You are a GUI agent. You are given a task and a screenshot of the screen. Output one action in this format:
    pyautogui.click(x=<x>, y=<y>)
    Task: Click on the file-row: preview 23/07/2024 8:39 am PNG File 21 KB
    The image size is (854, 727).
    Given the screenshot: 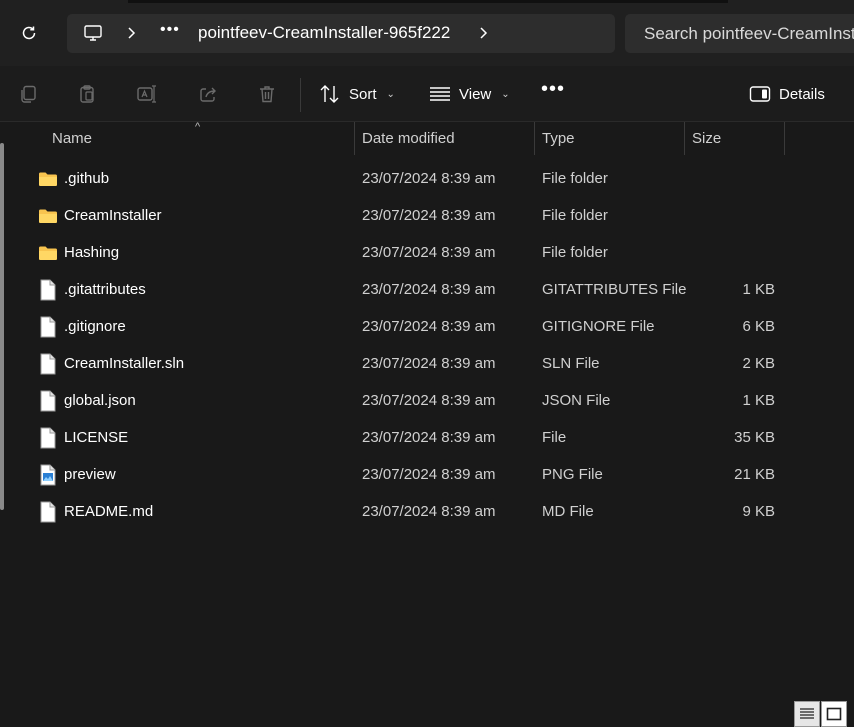 What is the action you would take?
    pyautogui.click(x=427, y=474)
    